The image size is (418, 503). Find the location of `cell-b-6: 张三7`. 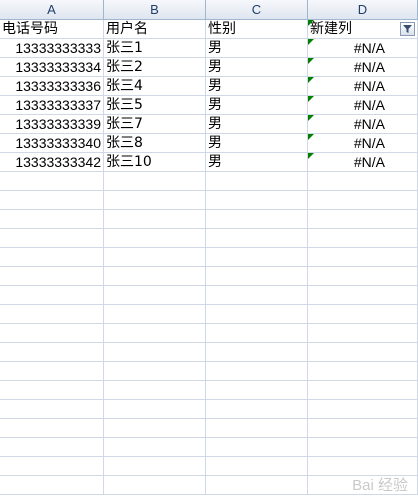

cell-b-6: 张三7 is located at coordinates (155, 124).